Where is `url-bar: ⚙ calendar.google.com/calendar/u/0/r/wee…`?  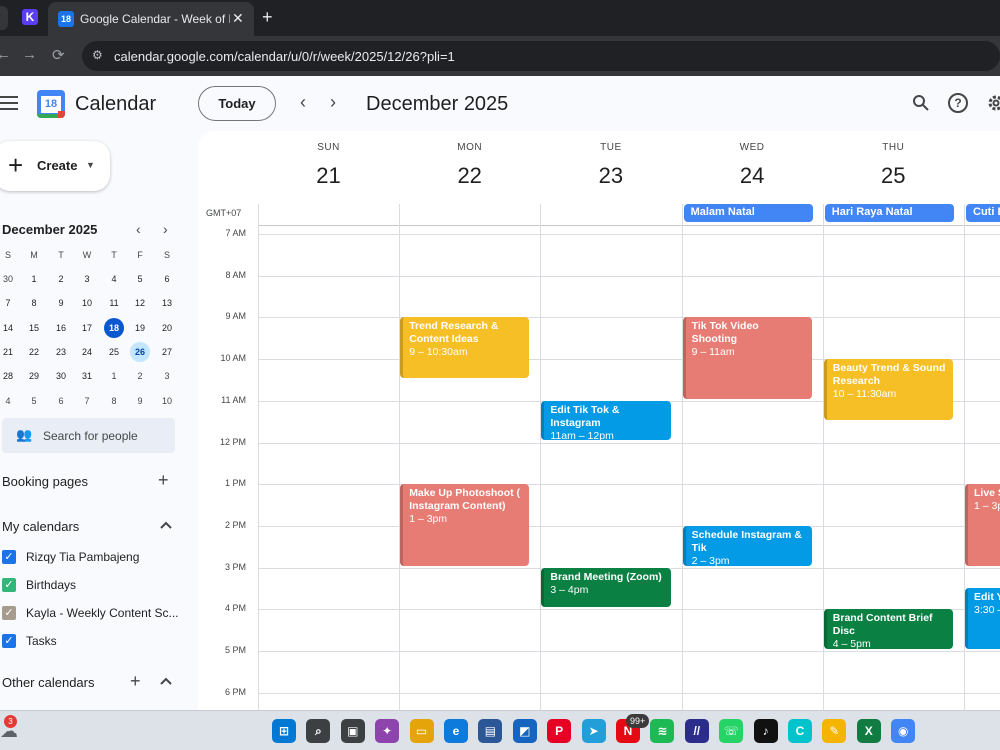
url-bar: ⚙ calendar.google.com/calendar/u/0/r/wee… is located at coordinates (541, 56).